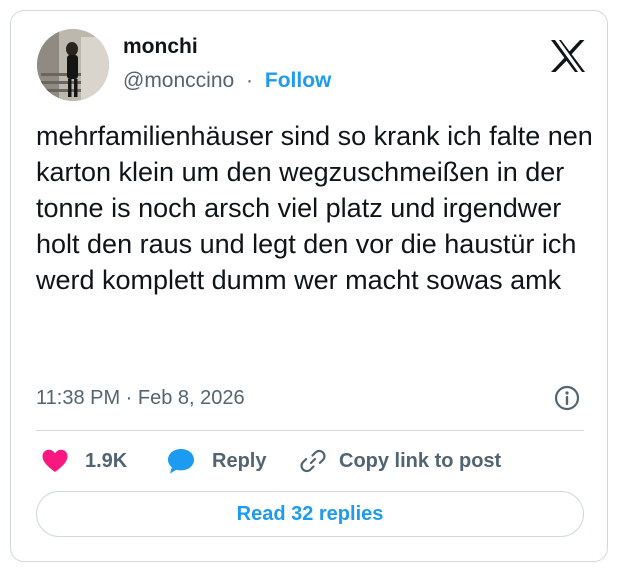 The width and height of the screenshot is (620, 574). Describe the element at coordinates (568, 56) in the screenshot. I see `x-logo-icon` at that location.